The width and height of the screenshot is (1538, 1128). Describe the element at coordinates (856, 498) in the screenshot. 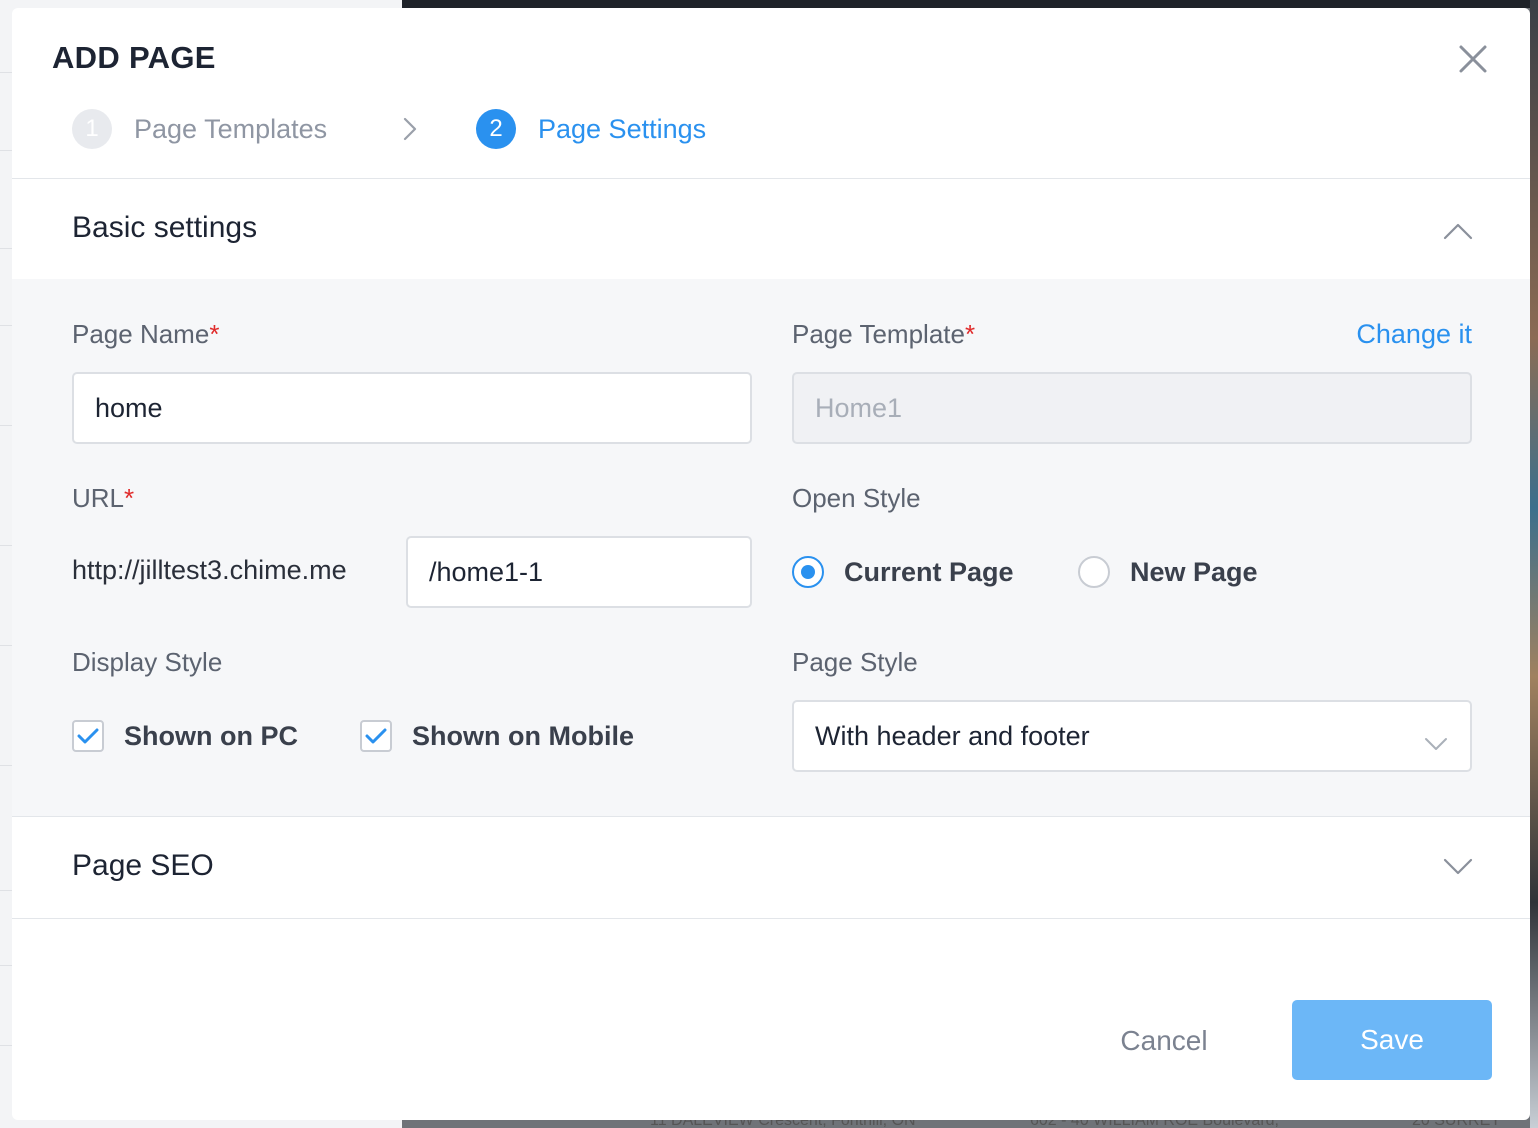

I see `open-style-label: Open Style` at that location.